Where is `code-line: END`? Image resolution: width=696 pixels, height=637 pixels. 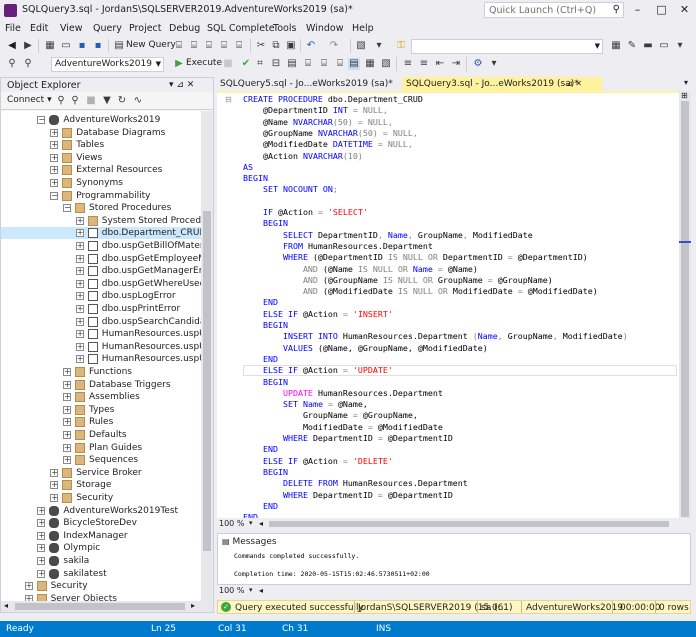
code-line: END is located at coordinates (260, 449).